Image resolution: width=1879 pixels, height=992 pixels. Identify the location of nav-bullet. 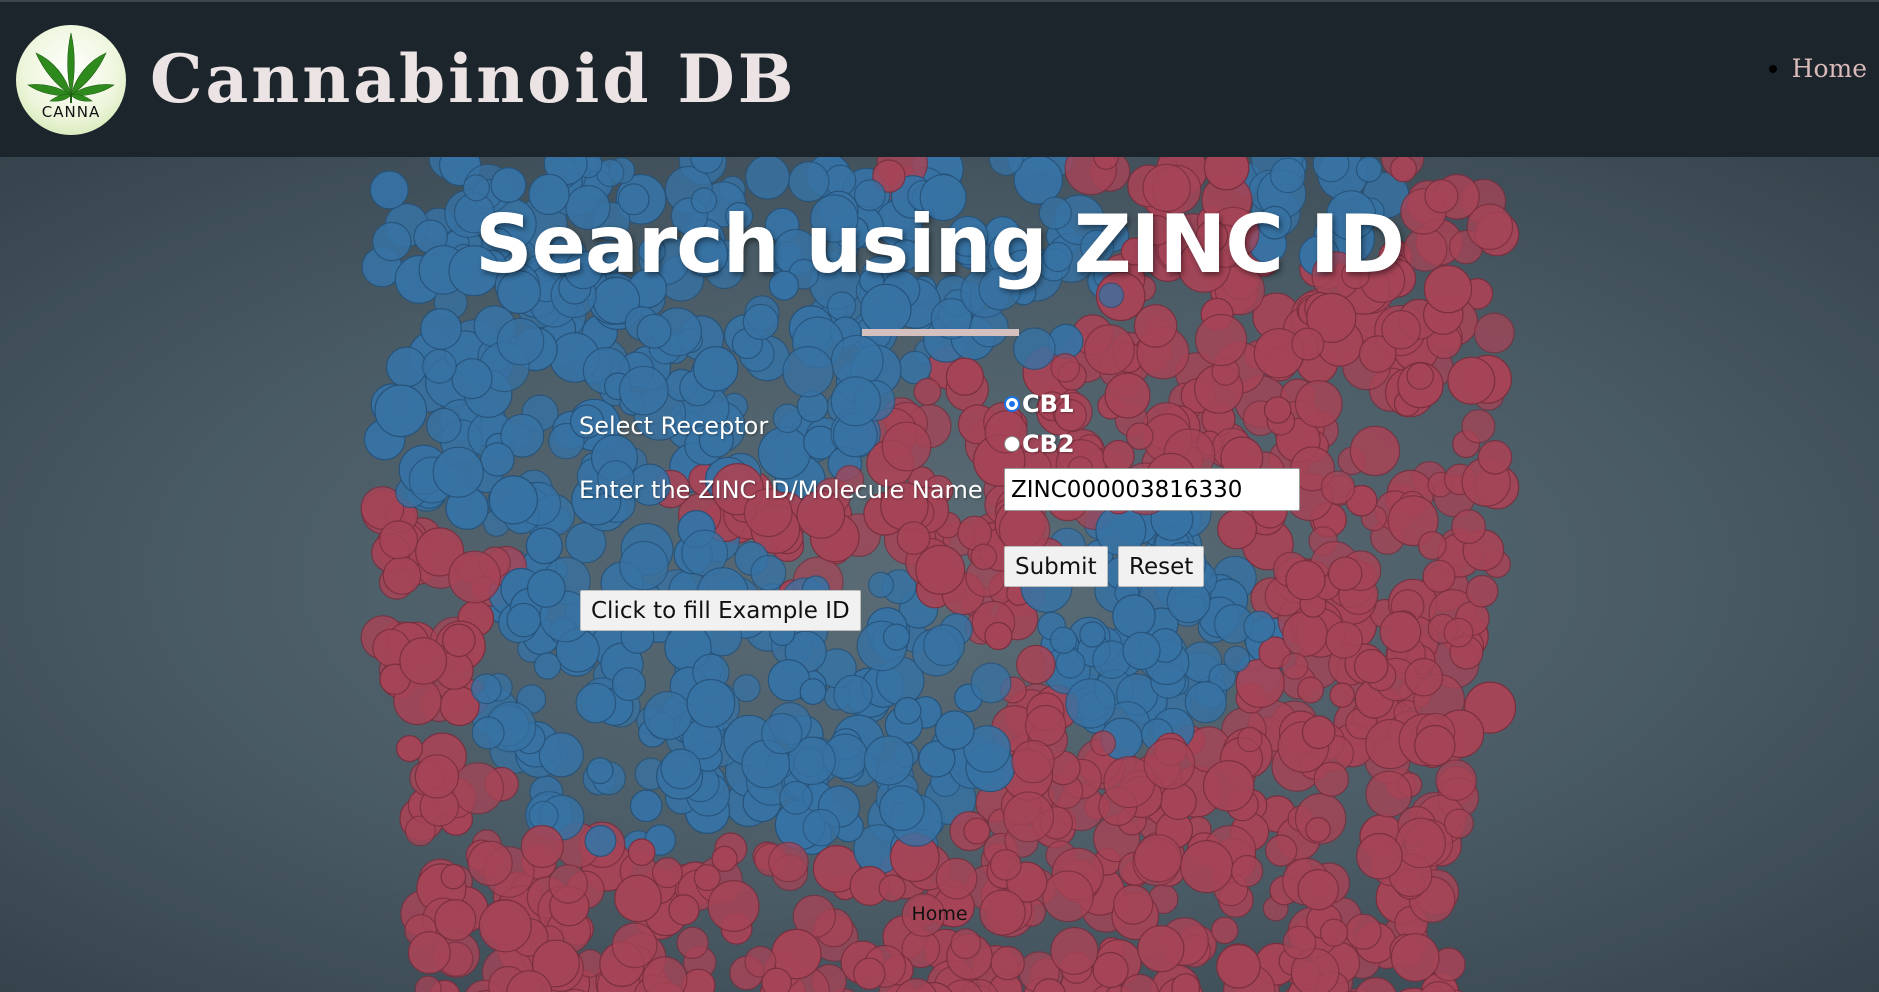
(1772, 68).